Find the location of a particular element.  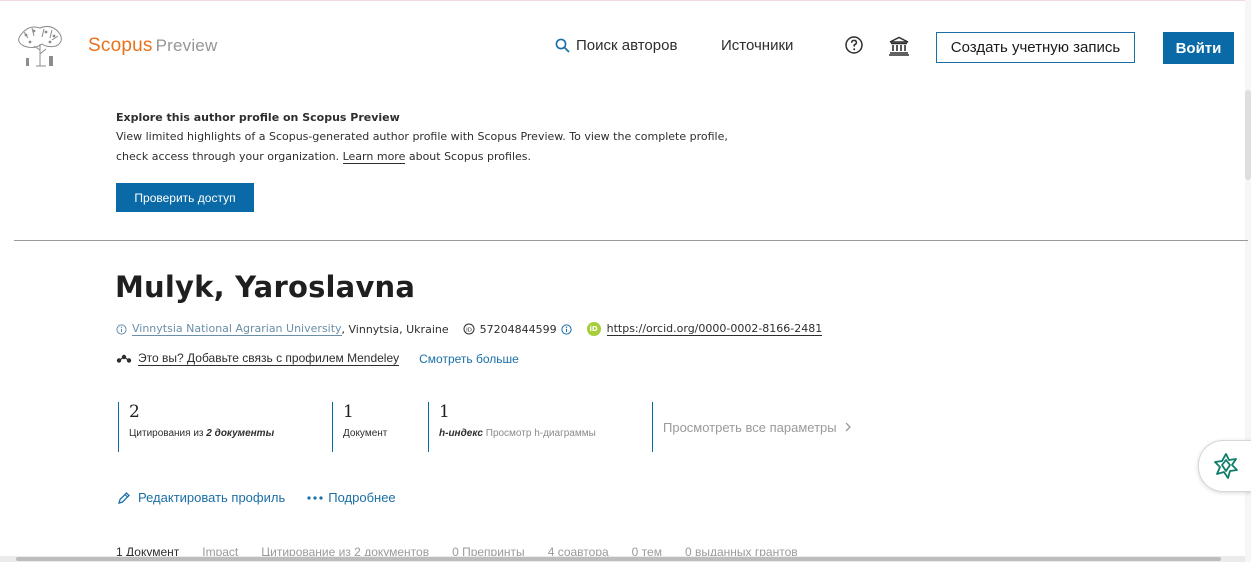

nav-sources: Источники is located at coordinates (757, 45).